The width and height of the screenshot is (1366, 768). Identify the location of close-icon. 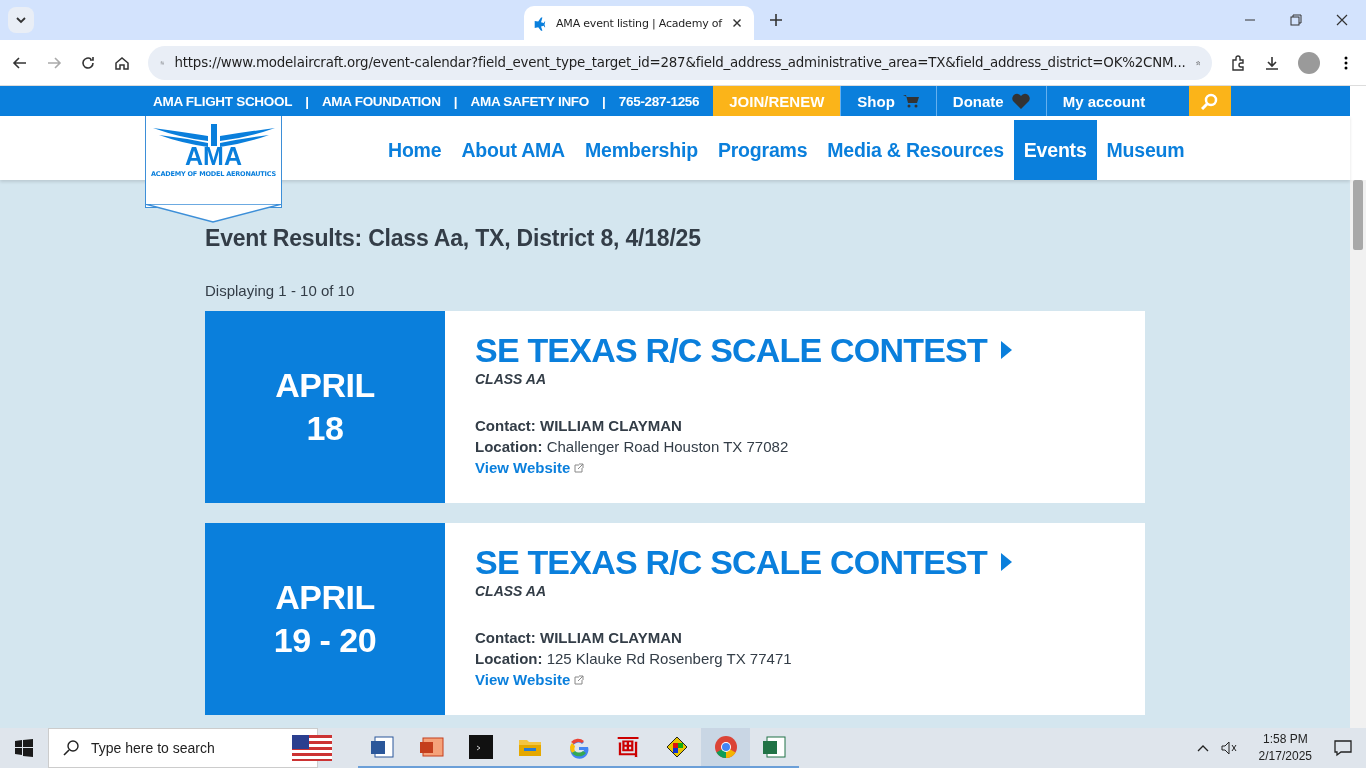
(1342, 20).